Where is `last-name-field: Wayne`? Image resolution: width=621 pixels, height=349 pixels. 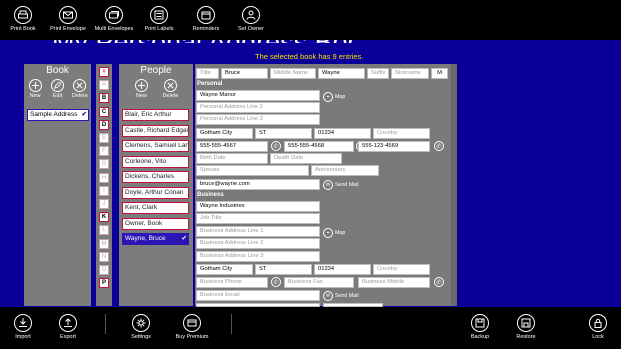 last-name-field: Wayne is located at coordinates (341, 73).